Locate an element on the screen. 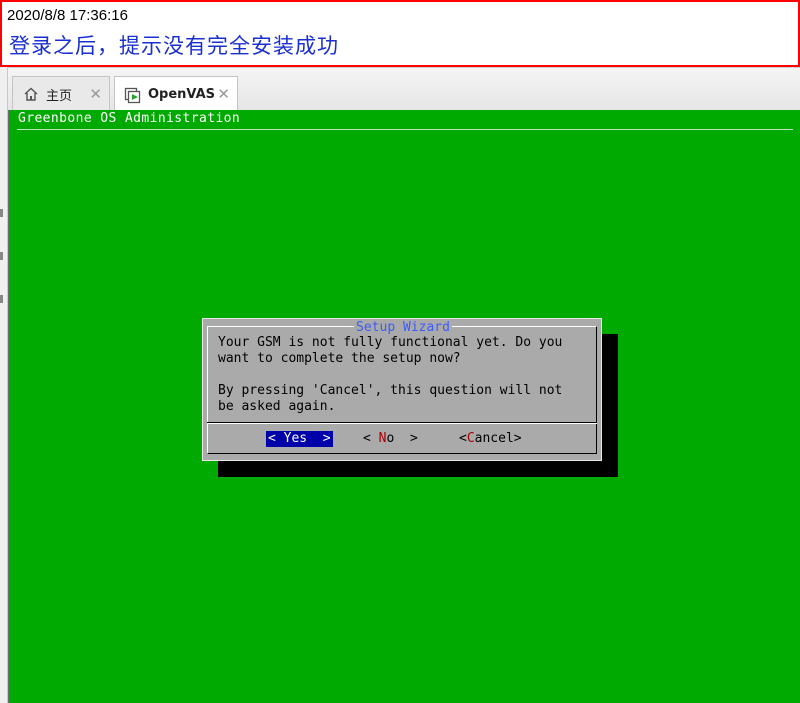 The width and height of the screenshot is (800, 703). no-button: < No > is located at coordinates (390, 439).